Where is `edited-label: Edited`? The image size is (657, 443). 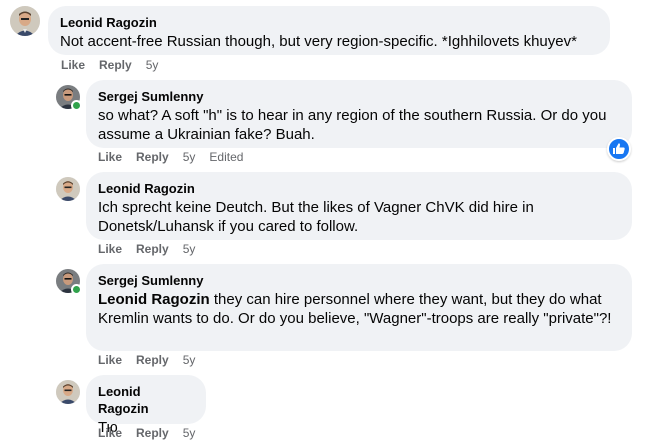 edited-label: Edited is located at coordinates (226, 157).